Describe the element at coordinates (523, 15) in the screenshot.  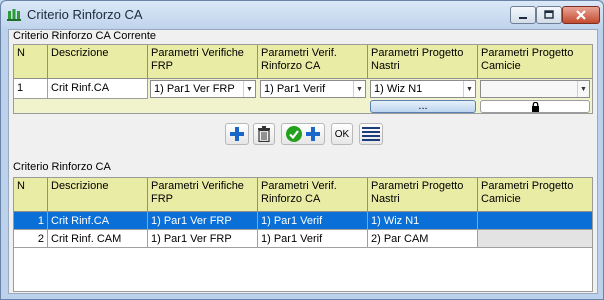
I see `minimize-button` at that location.